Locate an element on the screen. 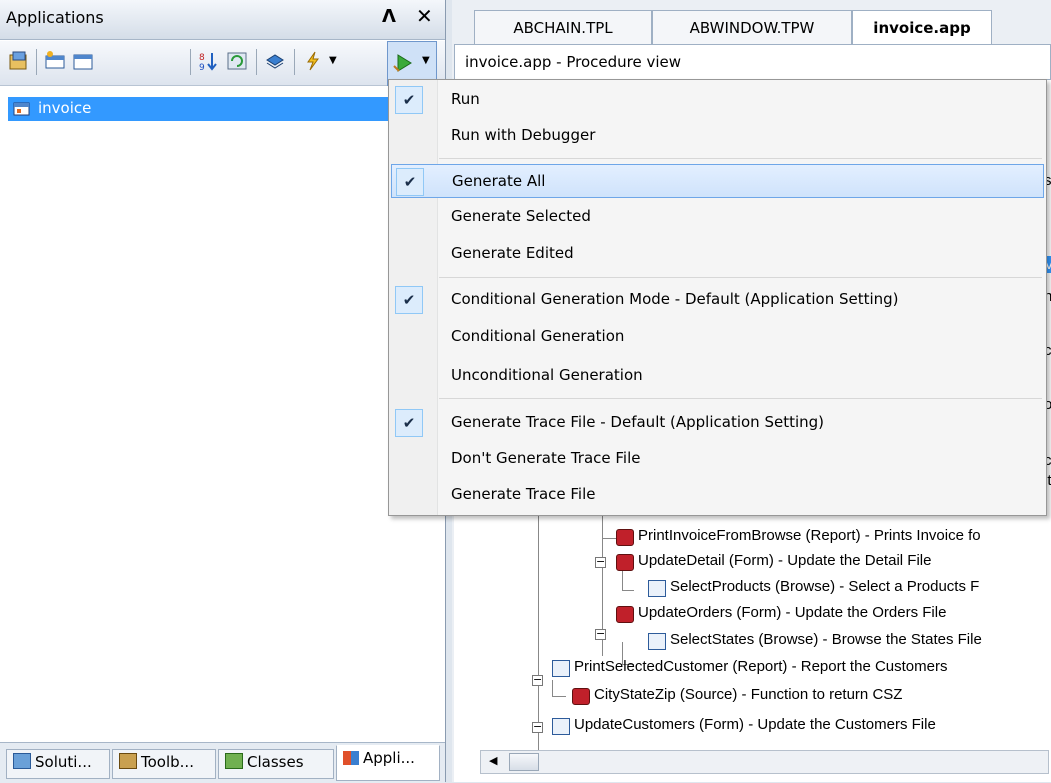 The width and height of the screenshot is (1051, 783). menu-item-generate-edited: Generate Edited is located at coordinates (717, 254).